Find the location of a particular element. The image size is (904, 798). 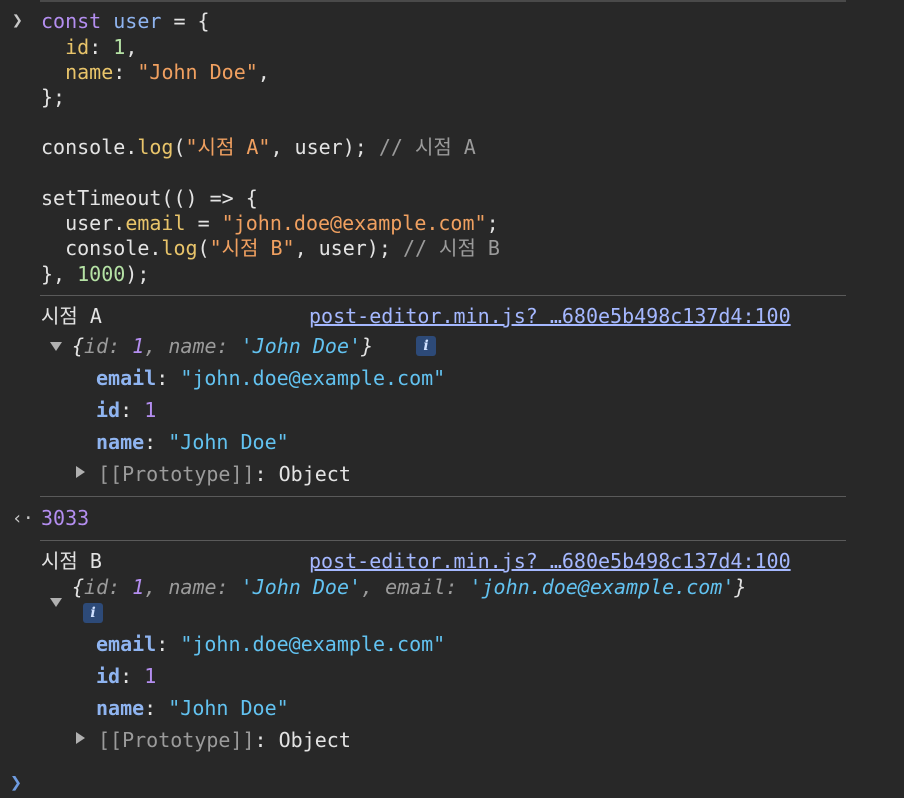

return-arrow-icon: ‹· is located at coordinates (23, 518).